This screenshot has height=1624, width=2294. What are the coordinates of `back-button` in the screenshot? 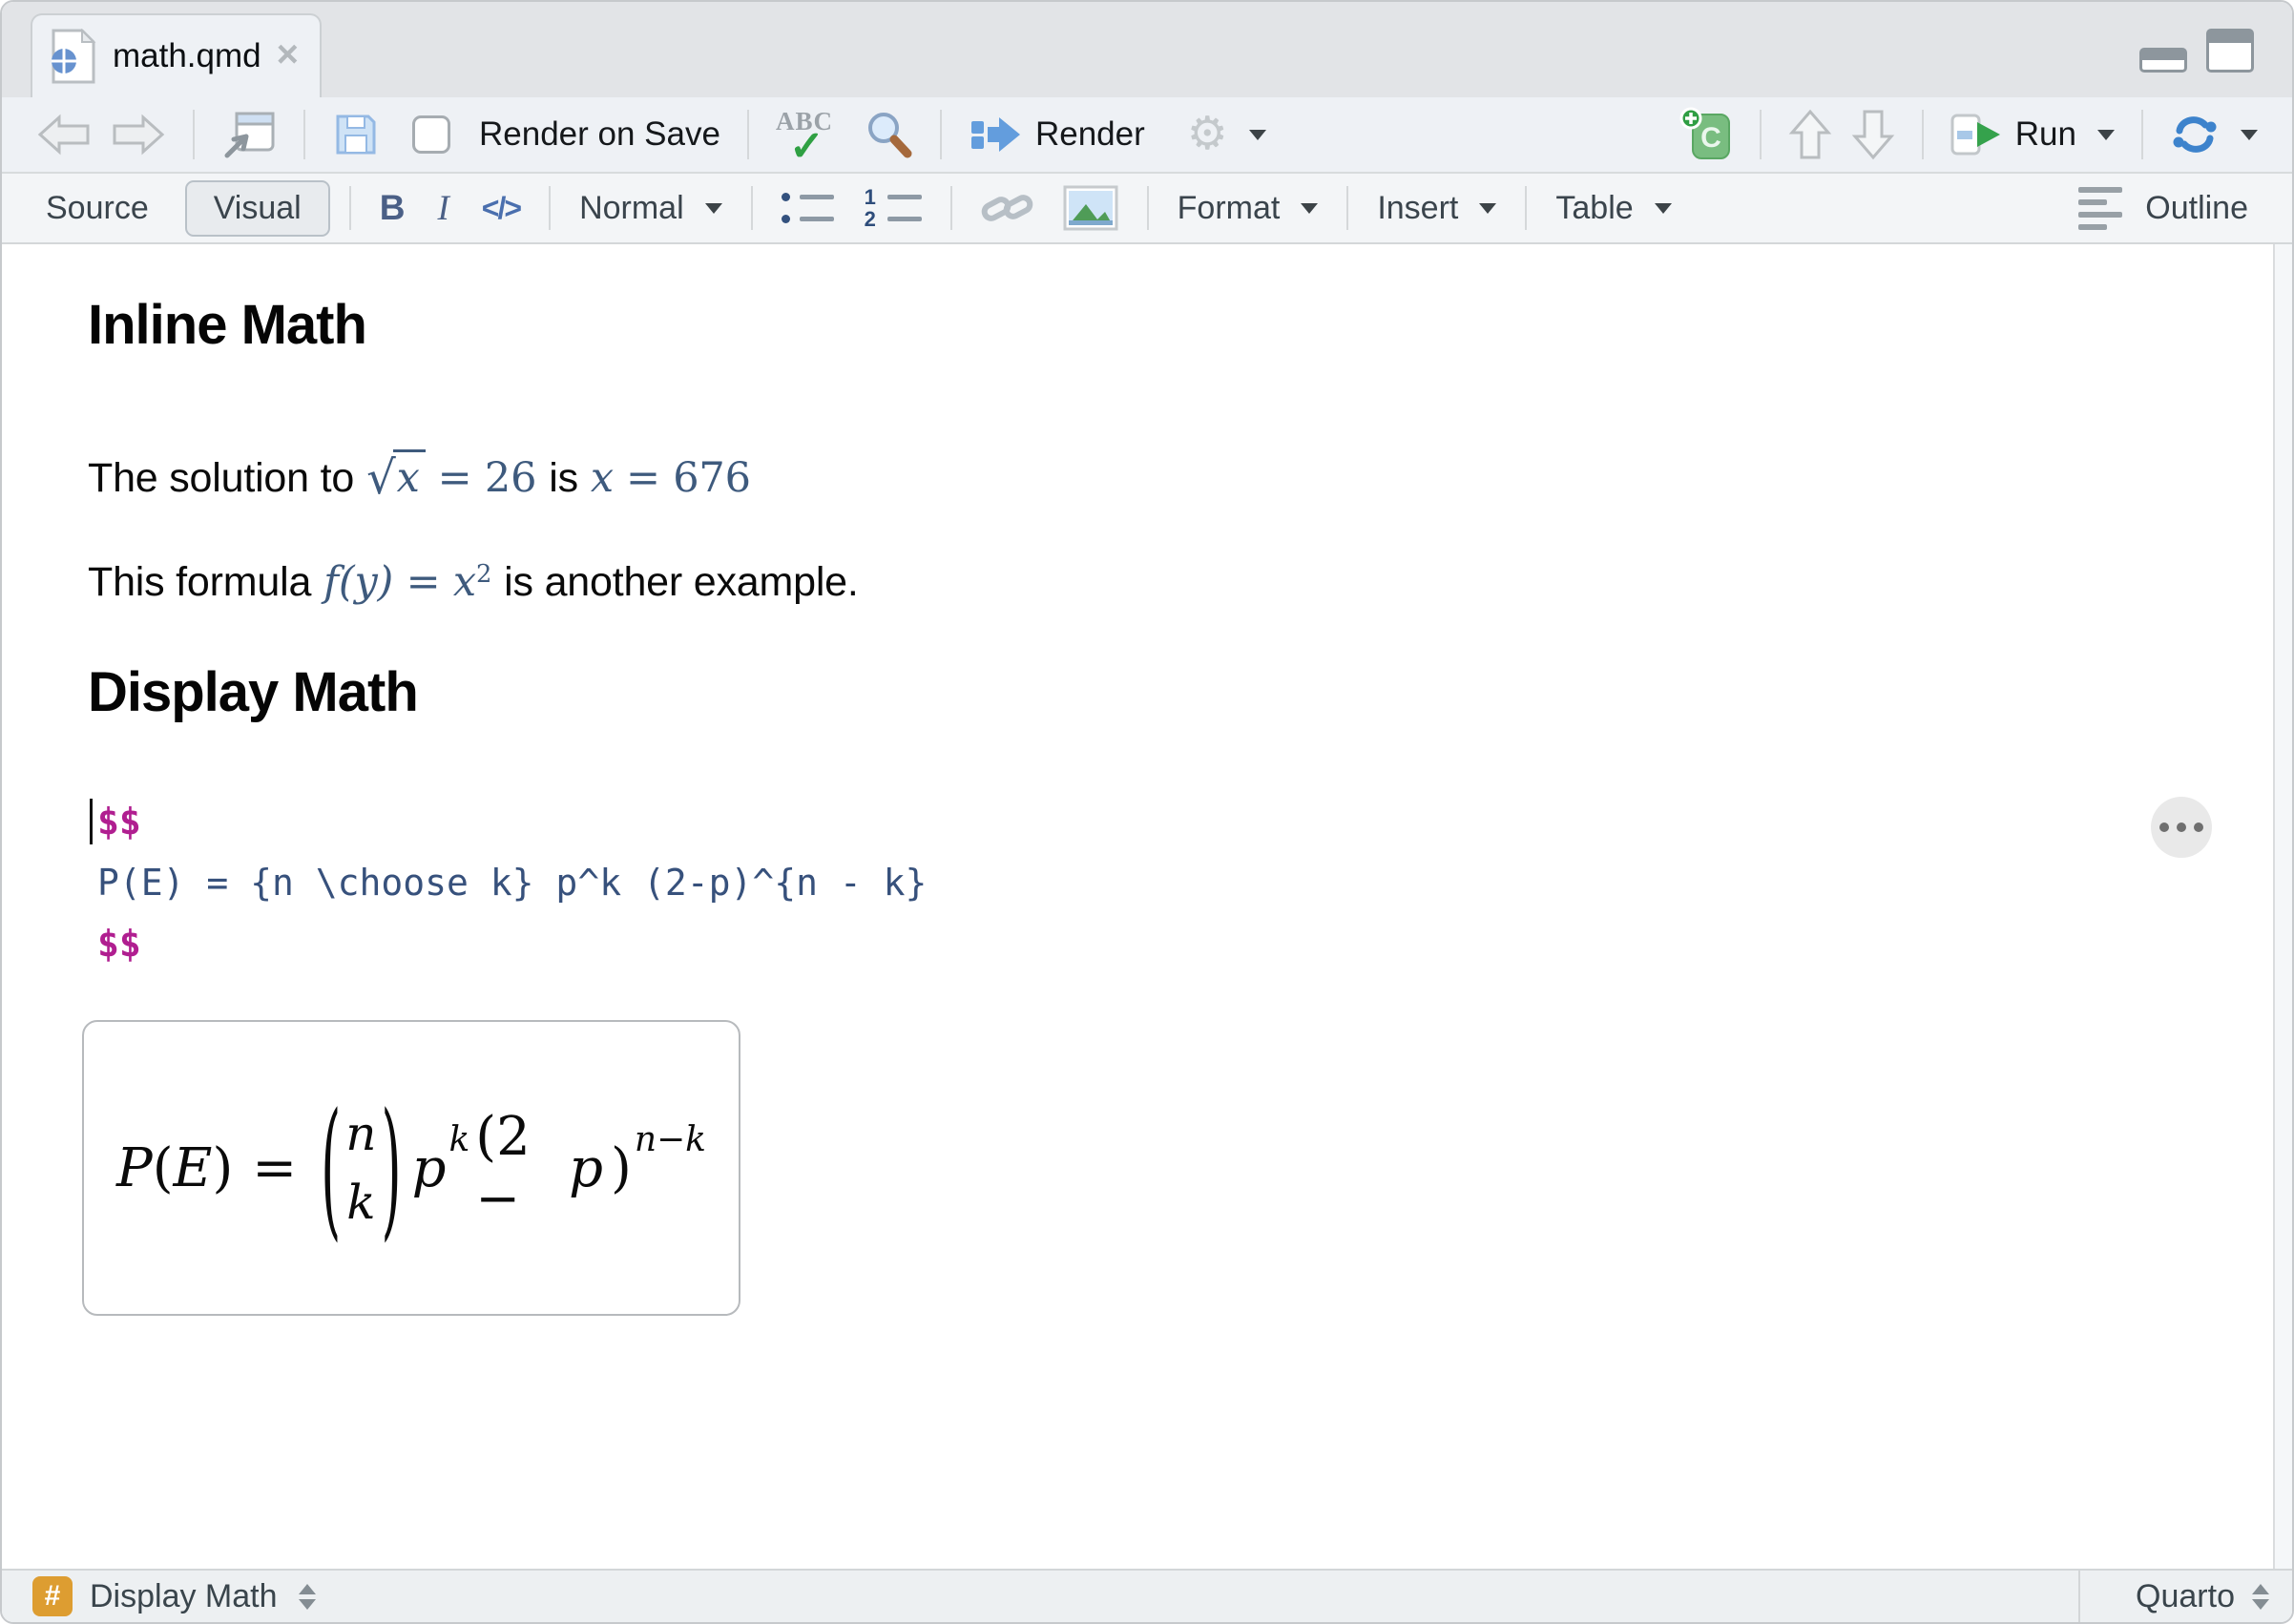 It's located at (64, 134).